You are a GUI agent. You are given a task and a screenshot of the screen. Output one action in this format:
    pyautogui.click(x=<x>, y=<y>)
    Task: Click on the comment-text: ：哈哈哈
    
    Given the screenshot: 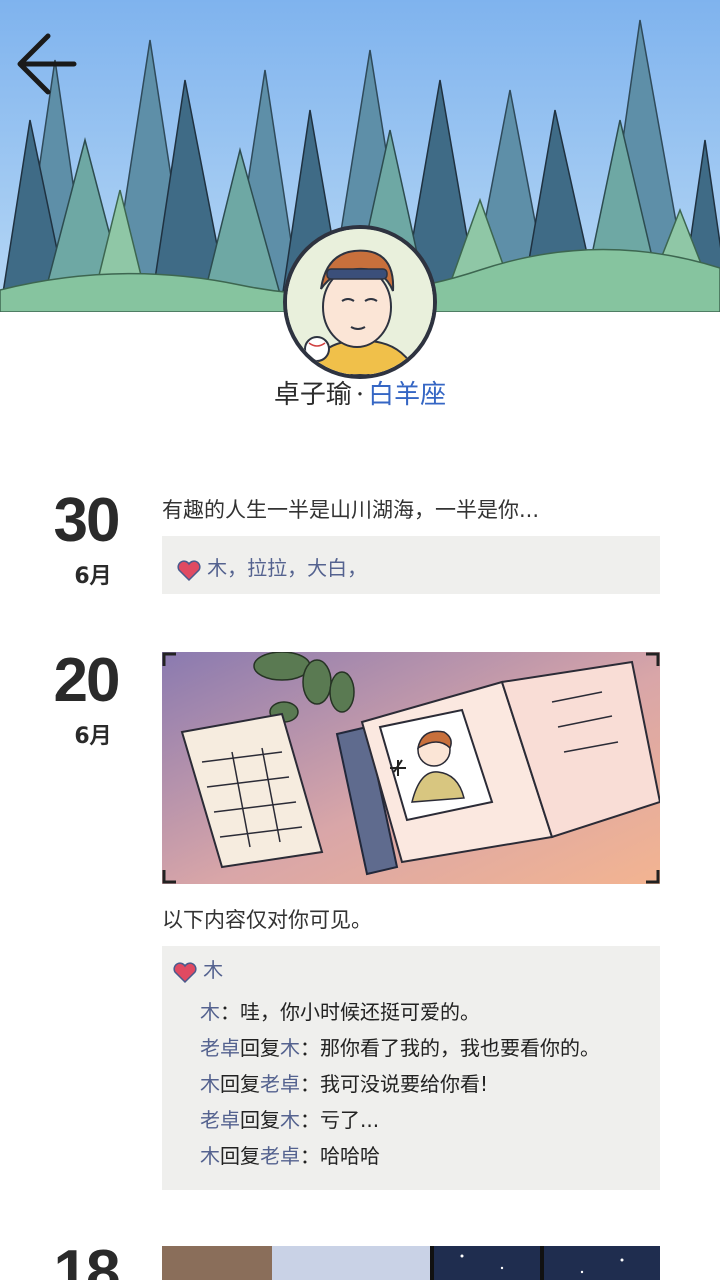 What is the action you would take?
    pyautogui.click(x=340, y=1156)
    